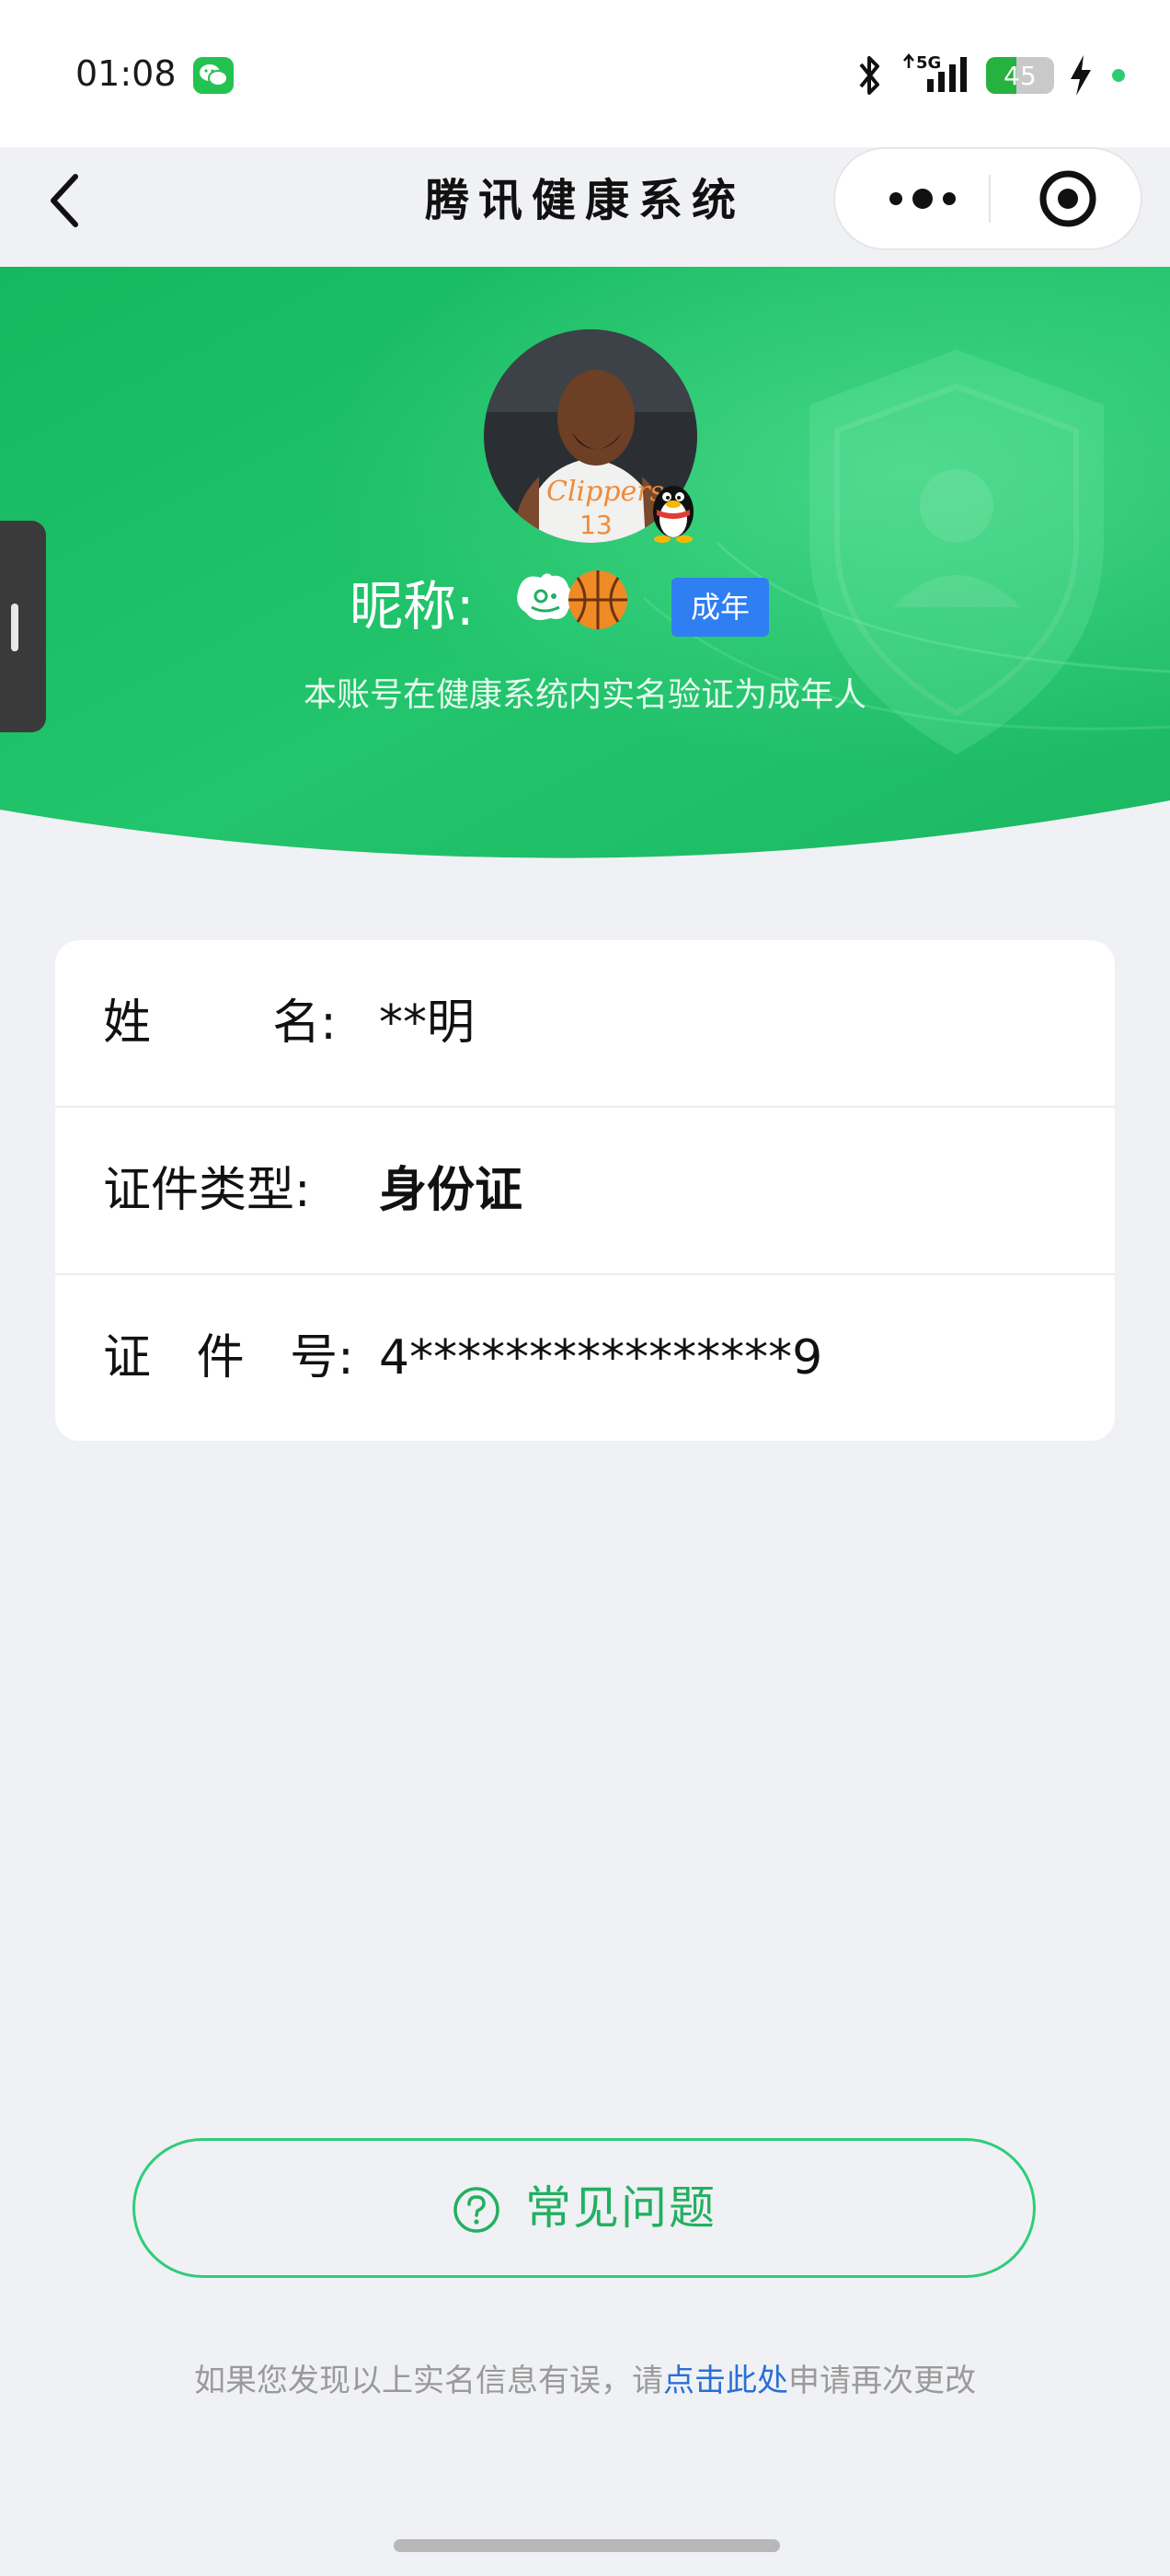  I want to click on correction-note-prefix: 如果您发现以上实名信息有误，请, so click(428, 2381).